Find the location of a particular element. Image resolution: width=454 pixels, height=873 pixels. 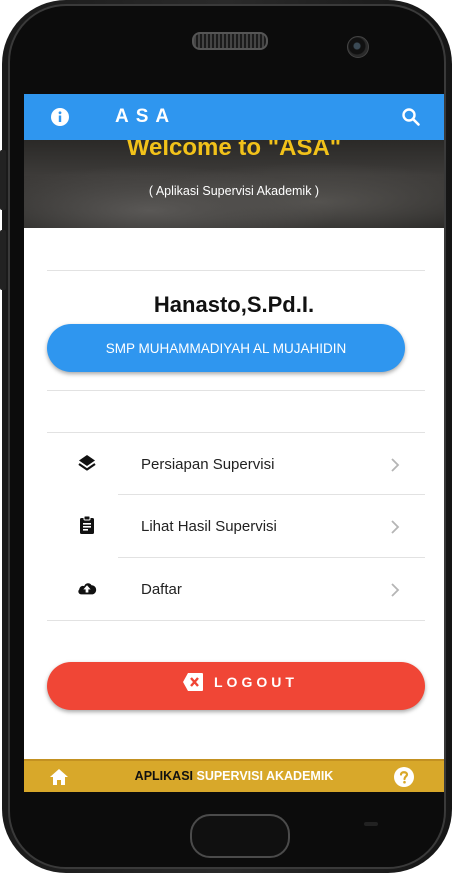

sensor is located at coordinates (371, 824).